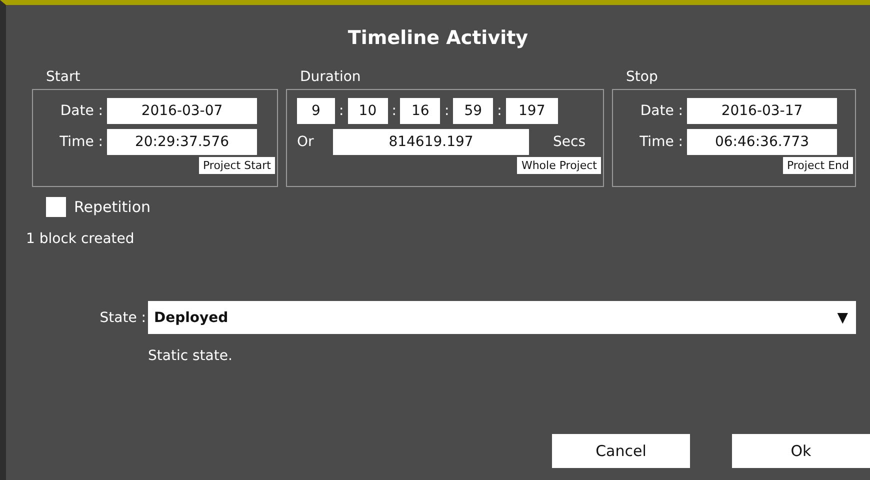  Describe the element at coordinates (762, 142) in the screenshot. I see `time-field: 06:46:36.773` at that location.